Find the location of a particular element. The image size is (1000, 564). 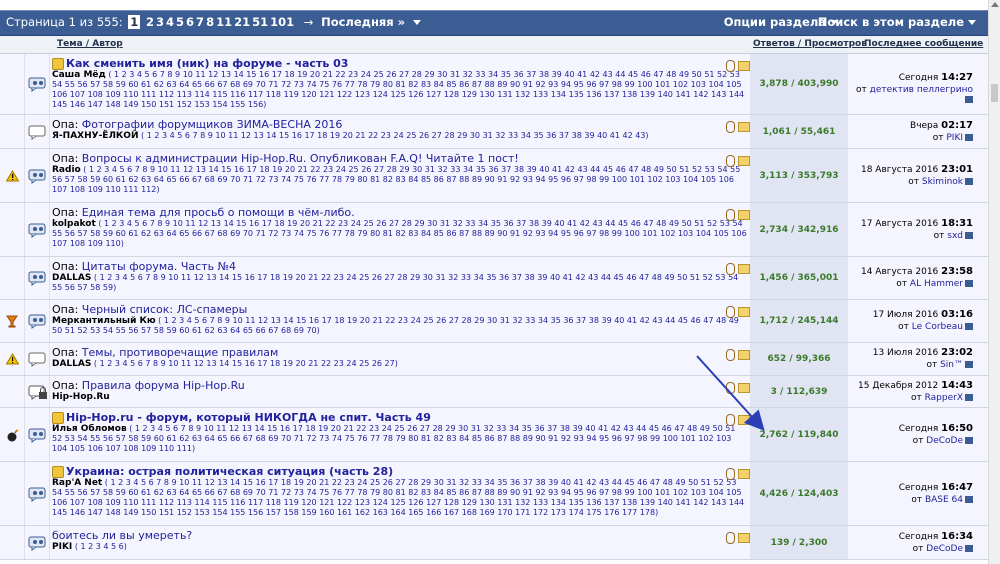

thread-title-link: Цитаты форума. Часть №4 is located at coordinates (159, 266).